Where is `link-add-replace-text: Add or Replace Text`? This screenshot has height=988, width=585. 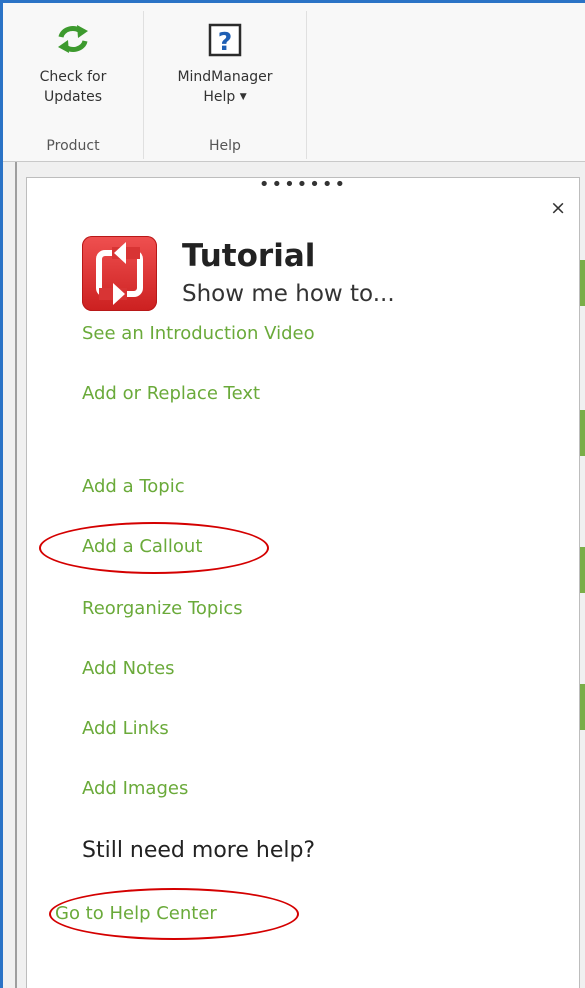
link-add-replace-text: Add or Replace Text is located at coordinates (171, 393).